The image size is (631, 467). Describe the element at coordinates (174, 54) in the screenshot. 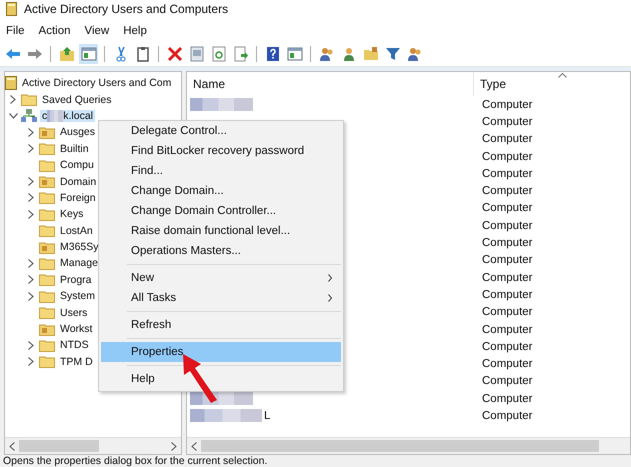

I see `delete-icon` at that location.